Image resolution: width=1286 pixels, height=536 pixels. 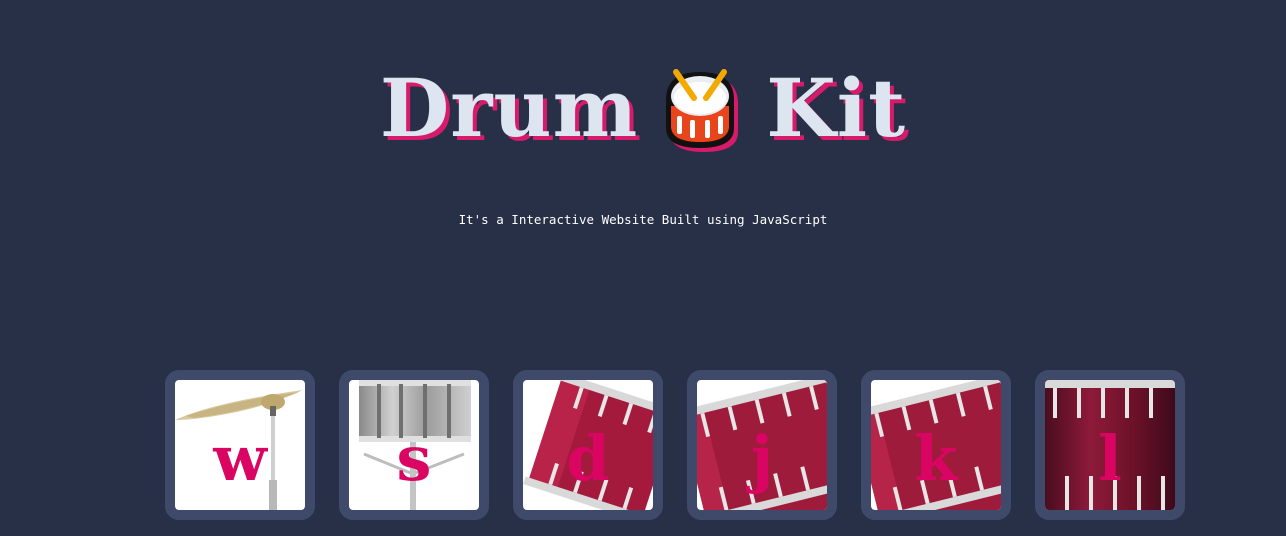 I want to click on drum-j-button: j, so click(x=762, y=445).